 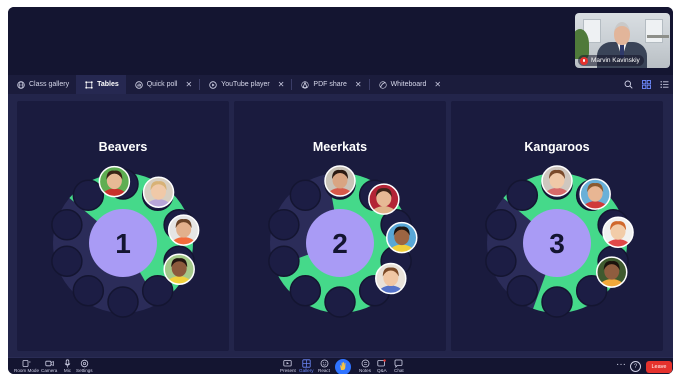 I want to click on play-icon, so click(x=213, y=84).